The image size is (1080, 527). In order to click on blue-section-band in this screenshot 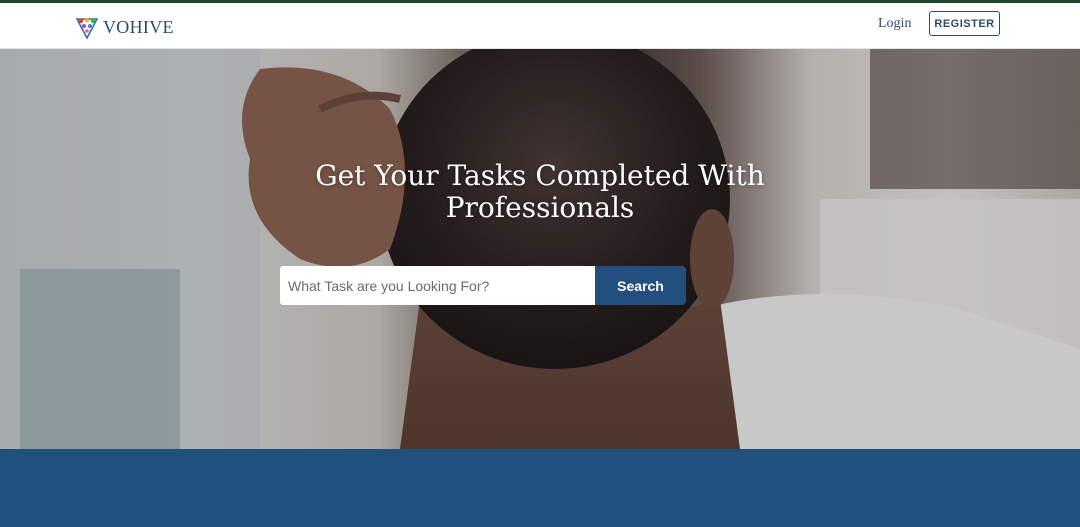, I will do `click(540, 488)`.